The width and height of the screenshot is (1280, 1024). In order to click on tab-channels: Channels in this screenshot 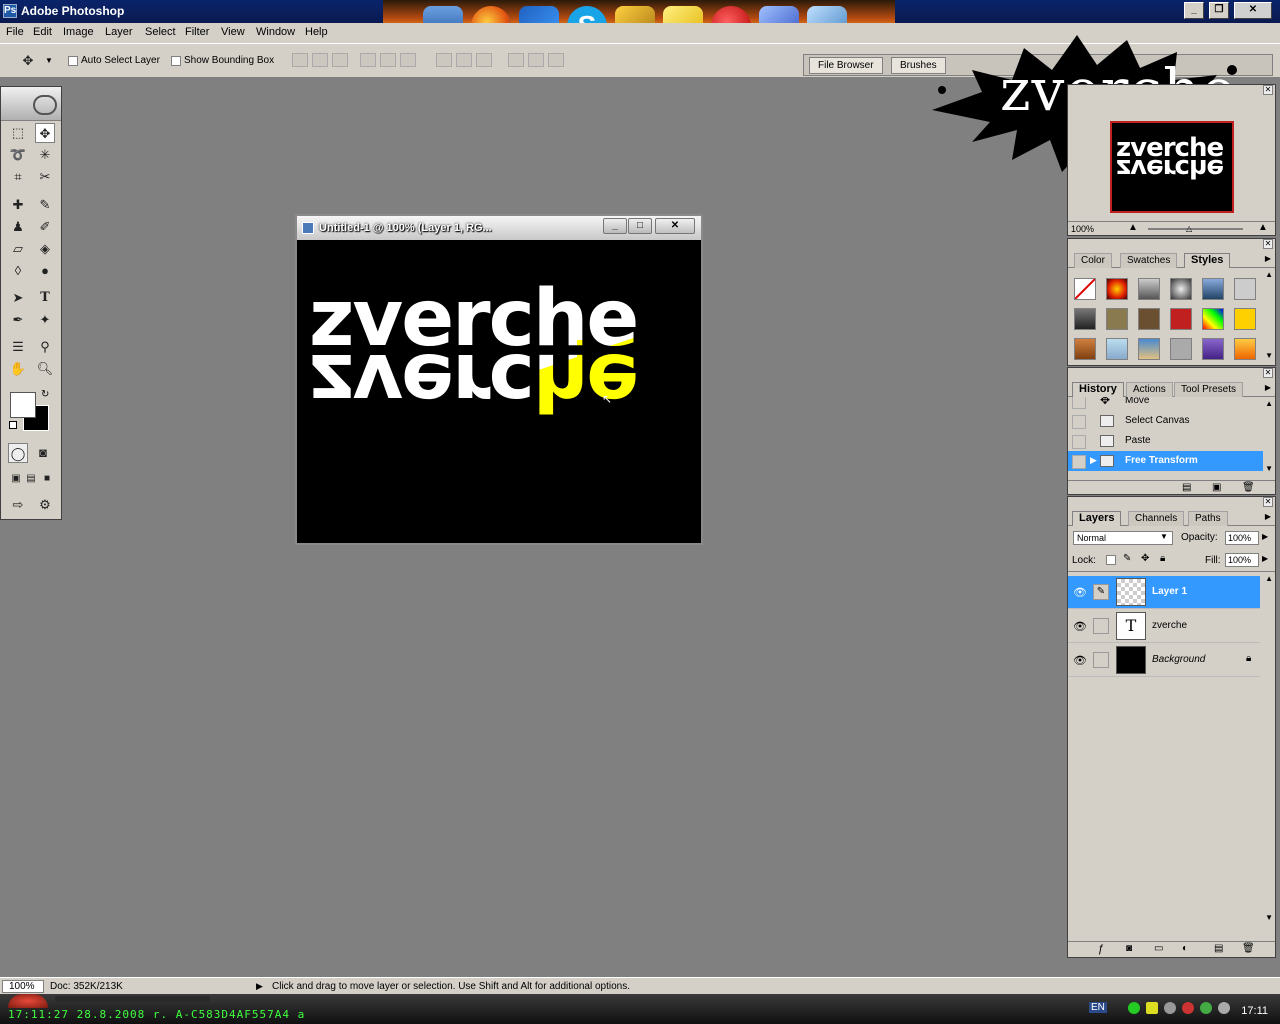, I will do `click(1156, 518)`.